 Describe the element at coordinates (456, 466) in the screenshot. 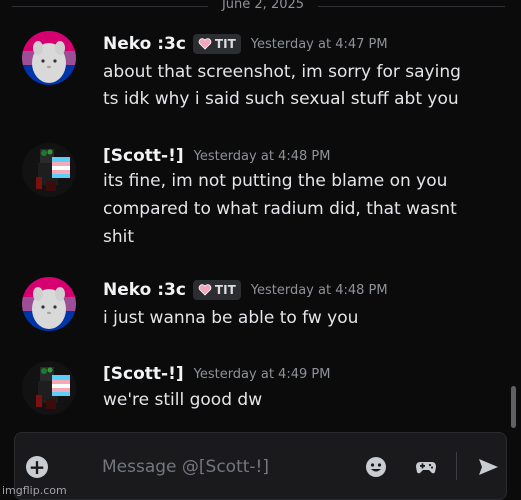

I see `composer-divider` at that location.